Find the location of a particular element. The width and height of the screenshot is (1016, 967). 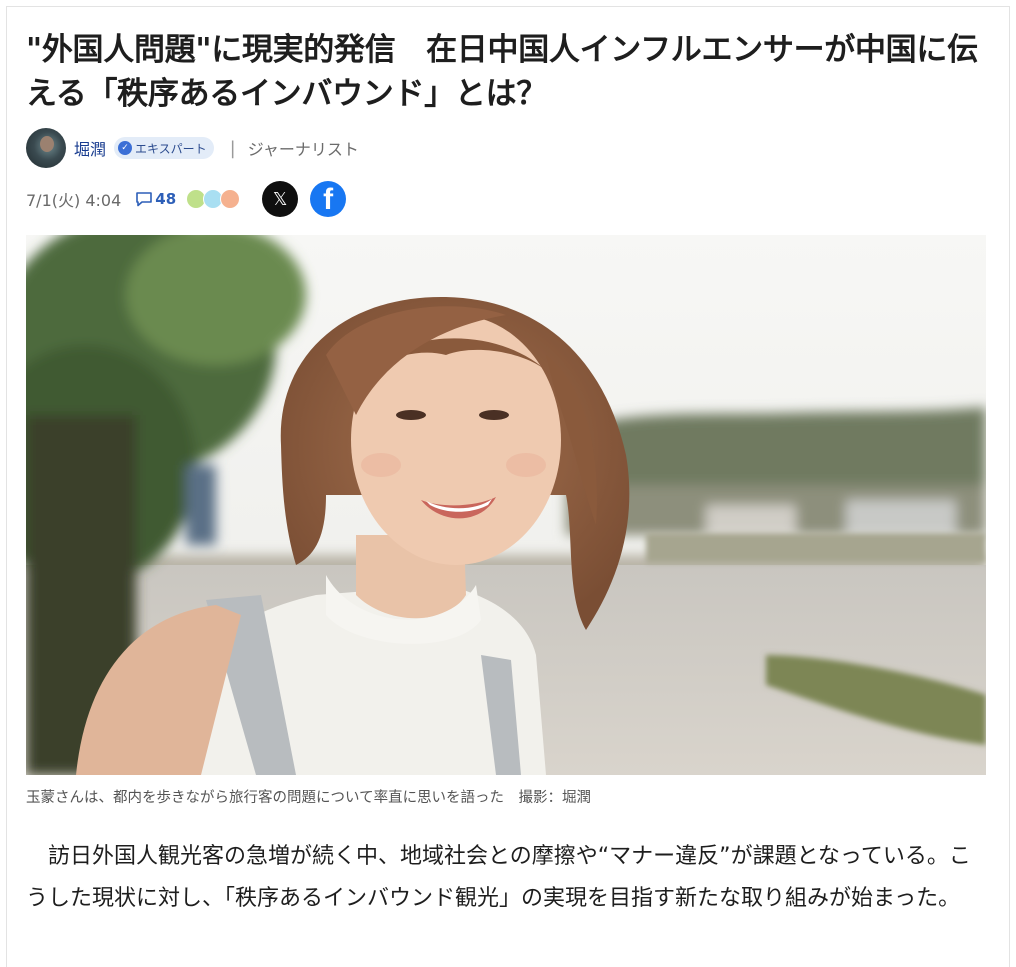

photo-caption: 玉蒙さんは、都内を歩きながら旅行客の問題について率直に思いを語った 撮影：堀潤 is located at coordinates (309, 798).